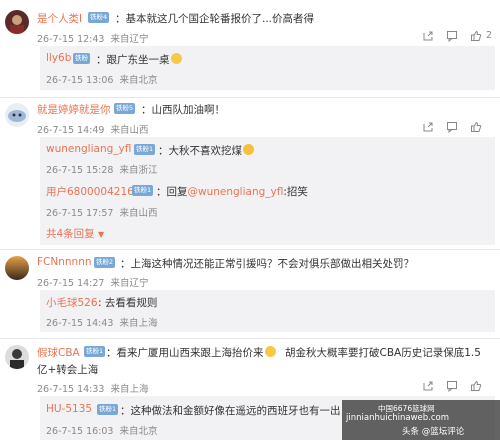 This screenshot has height=440, width=500. I want to click on fan-badge: 铁粉, so click(81, 58).